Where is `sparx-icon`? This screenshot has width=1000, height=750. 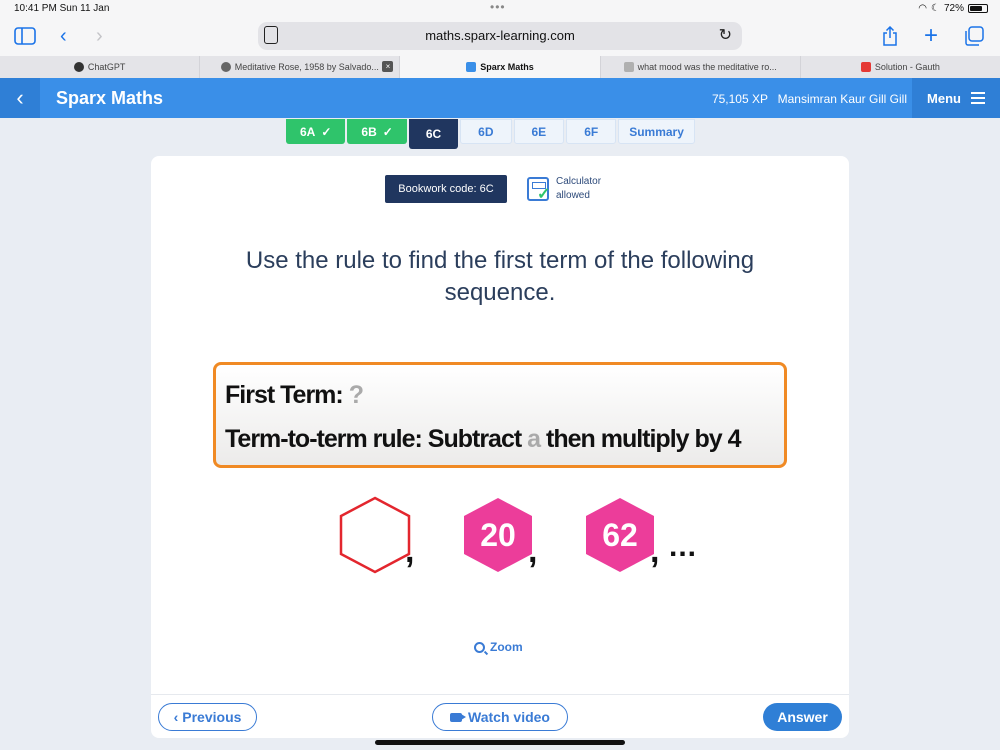
sparx-icon is located at coordinates (471, 67).